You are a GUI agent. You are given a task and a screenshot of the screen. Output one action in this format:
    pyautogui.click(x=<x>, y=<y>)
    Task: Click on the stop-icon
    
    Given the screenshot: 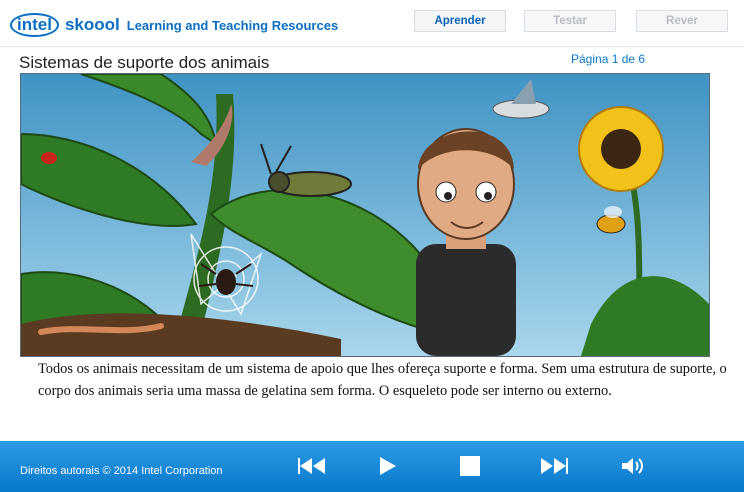 What is the action you would take?
    pyautogui.click(x=470, y=466)
    